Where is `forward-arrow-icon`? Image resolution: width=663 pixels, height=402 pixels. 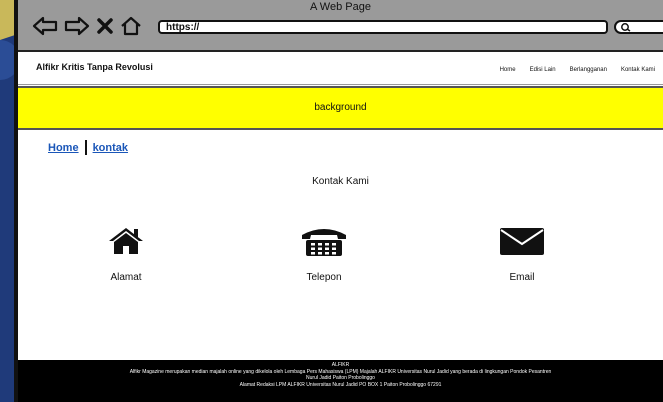 forward-arrow-icon is located at coordinates (77, 26).